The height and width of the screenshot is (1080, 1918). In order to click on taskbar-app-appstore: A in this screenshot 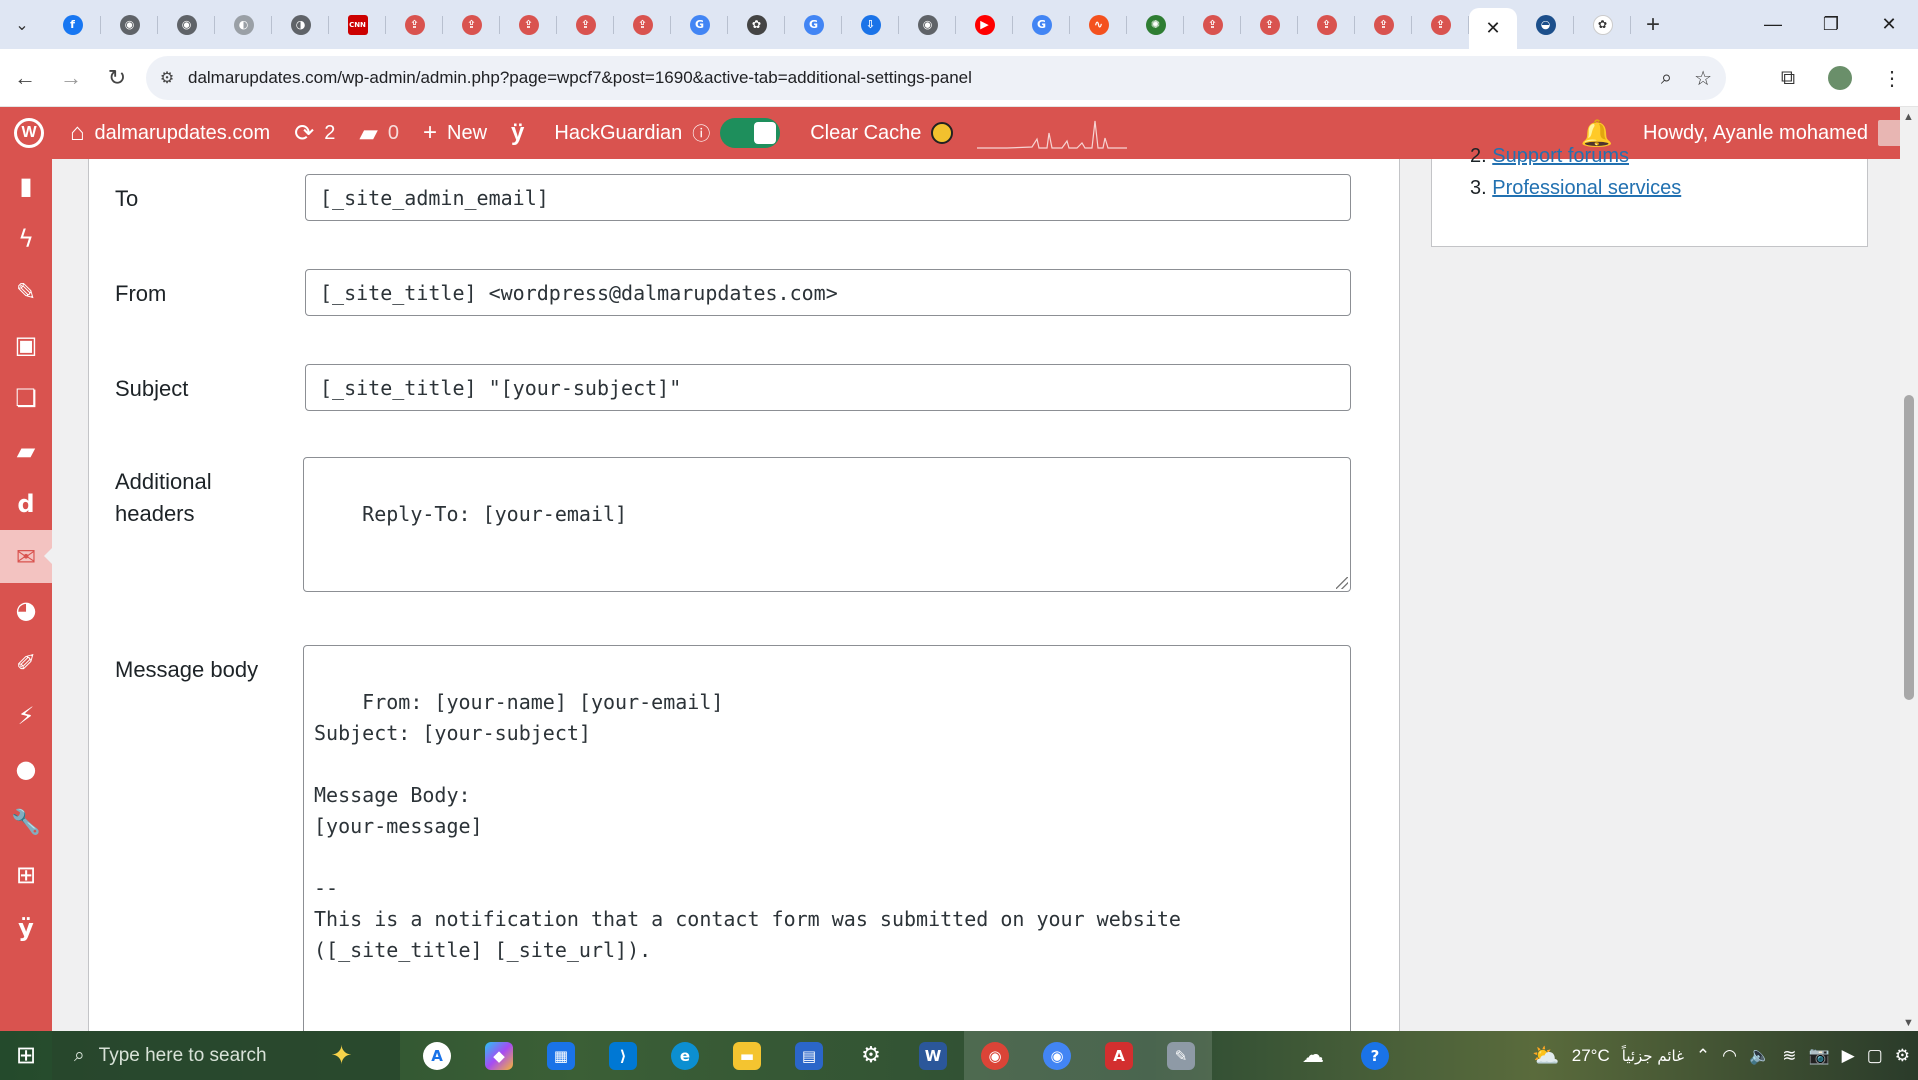, I will do `click(437, 1055)`.